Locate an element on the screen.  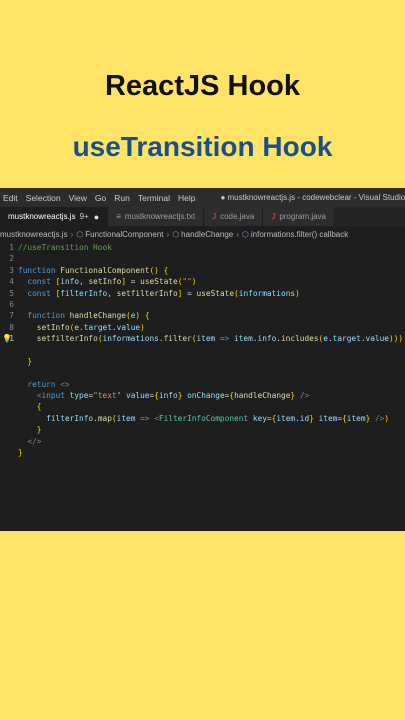
lightbulb-icon: 💡 is located at coordinates (7, 338).